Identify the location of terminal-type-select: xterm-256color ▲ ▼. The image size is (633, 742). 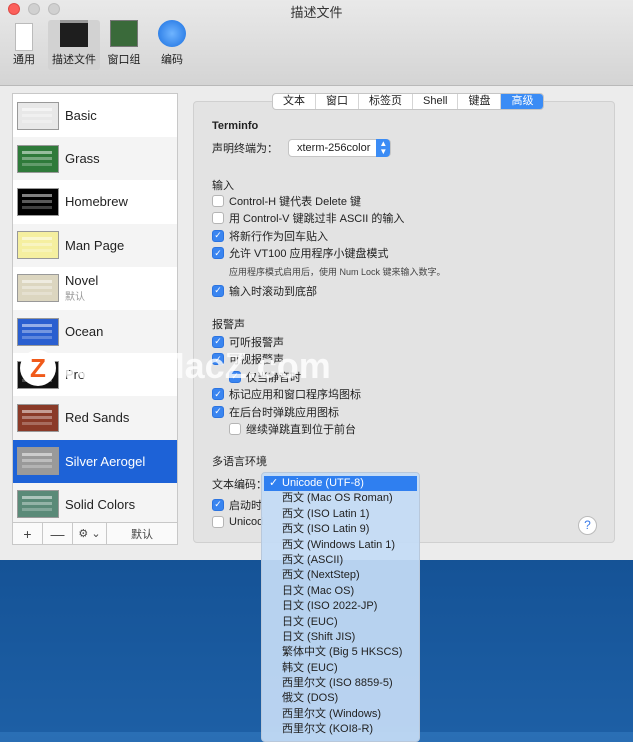
(340, 148).